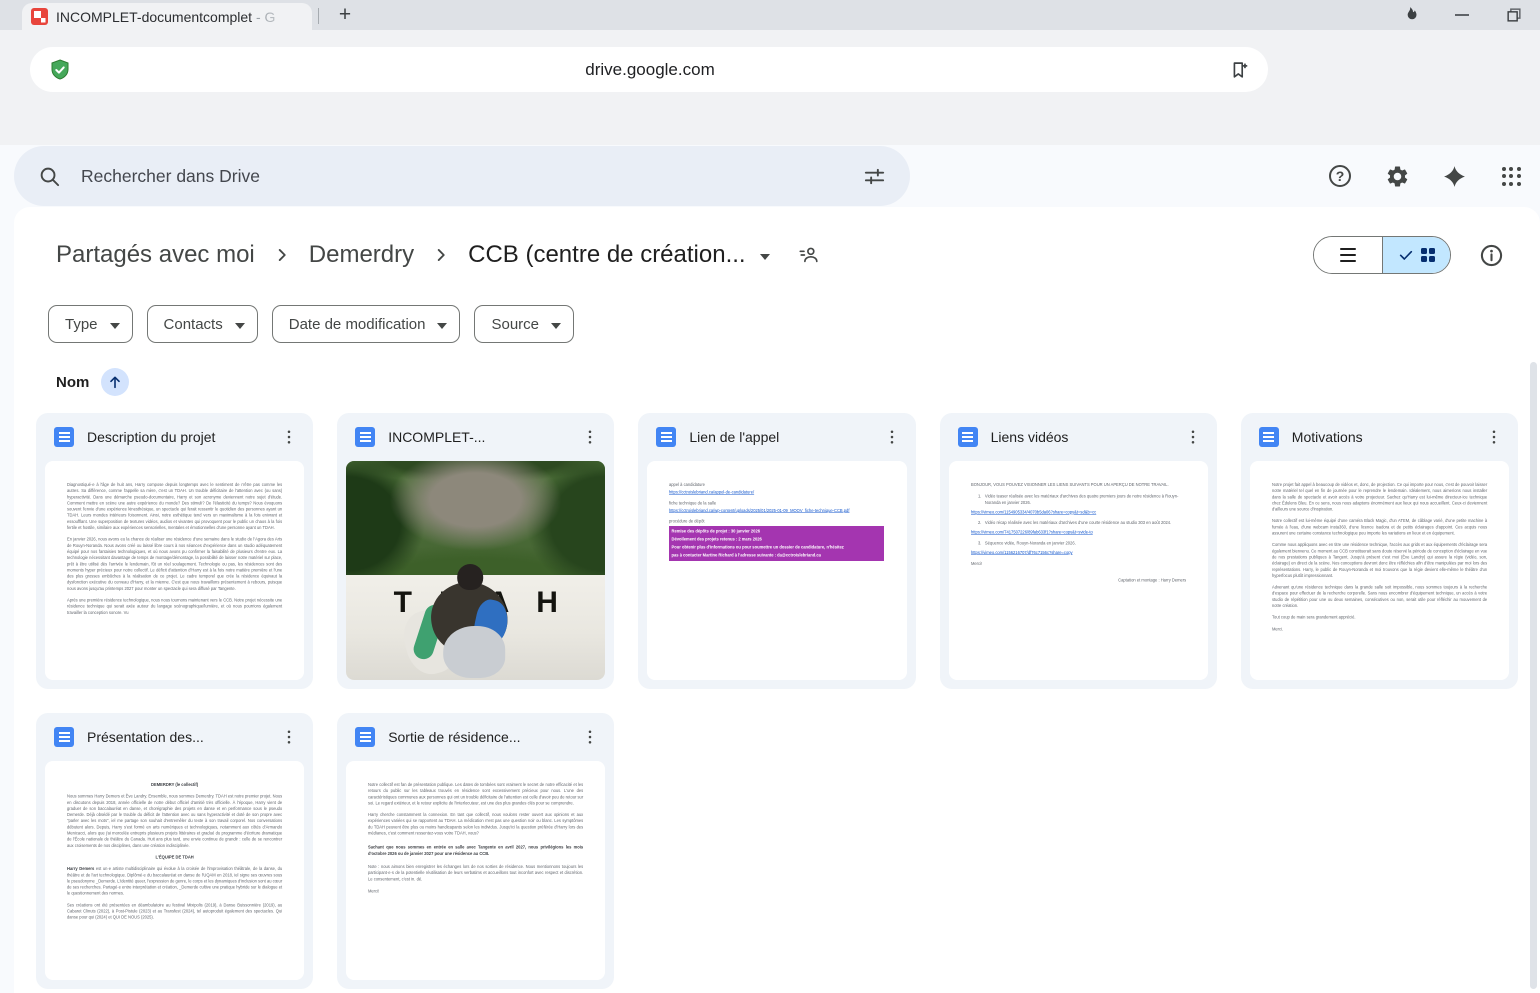  What do you see at coordinates (175, 785) in the screenshot?
I see `thumbnail-heading: DEMERDRY (le collectif)` at bounding box center [175, 785].